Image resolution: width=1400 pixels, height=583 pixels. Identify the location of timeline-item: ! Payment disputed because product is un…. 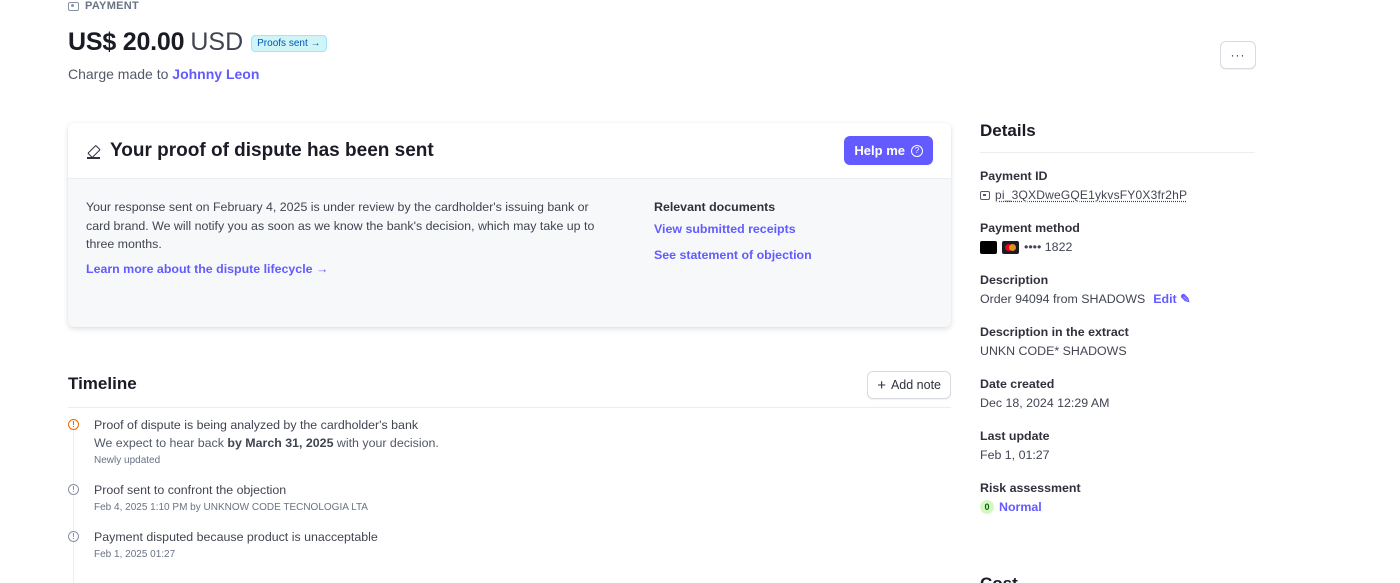
(506, 545).